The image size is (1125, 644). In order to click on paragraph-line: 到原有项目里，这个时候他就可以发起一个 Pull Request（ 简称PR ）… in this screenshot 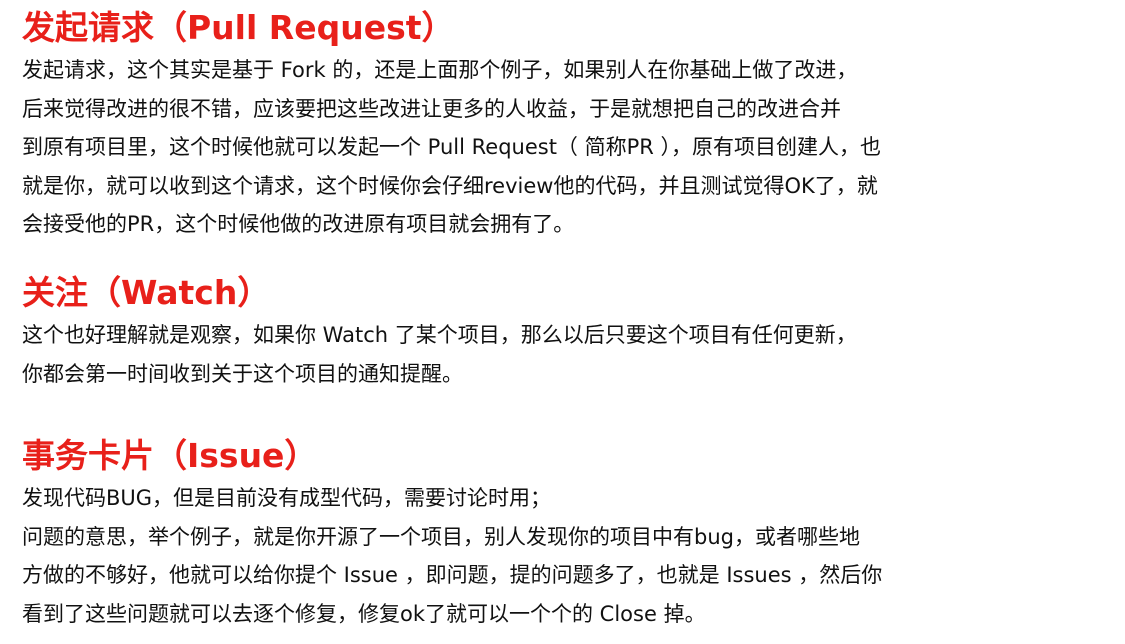, I will do `click(452, 147)`.